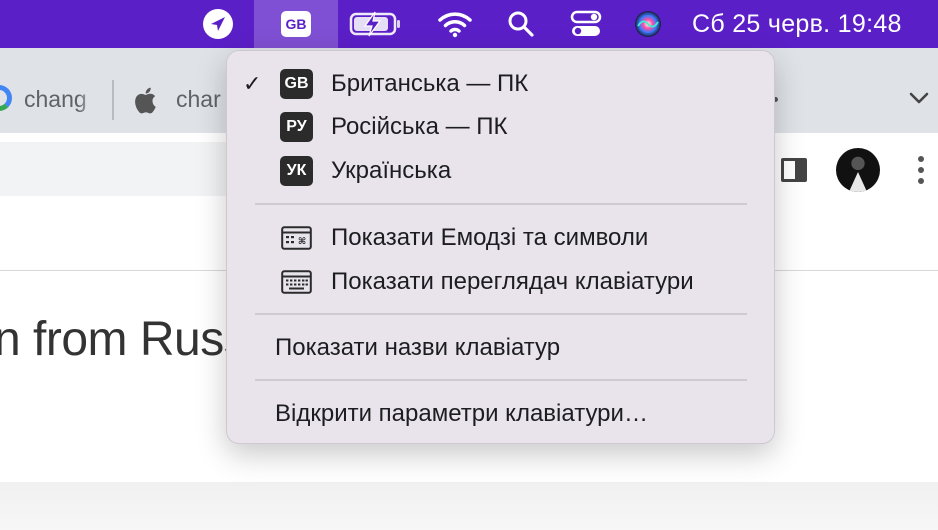 This screenshot has width=938, height=530. What do you see at coordinates (919, 100) in the screenshot?
I see `chevron-down-icon` at bounding box center [919, 100].